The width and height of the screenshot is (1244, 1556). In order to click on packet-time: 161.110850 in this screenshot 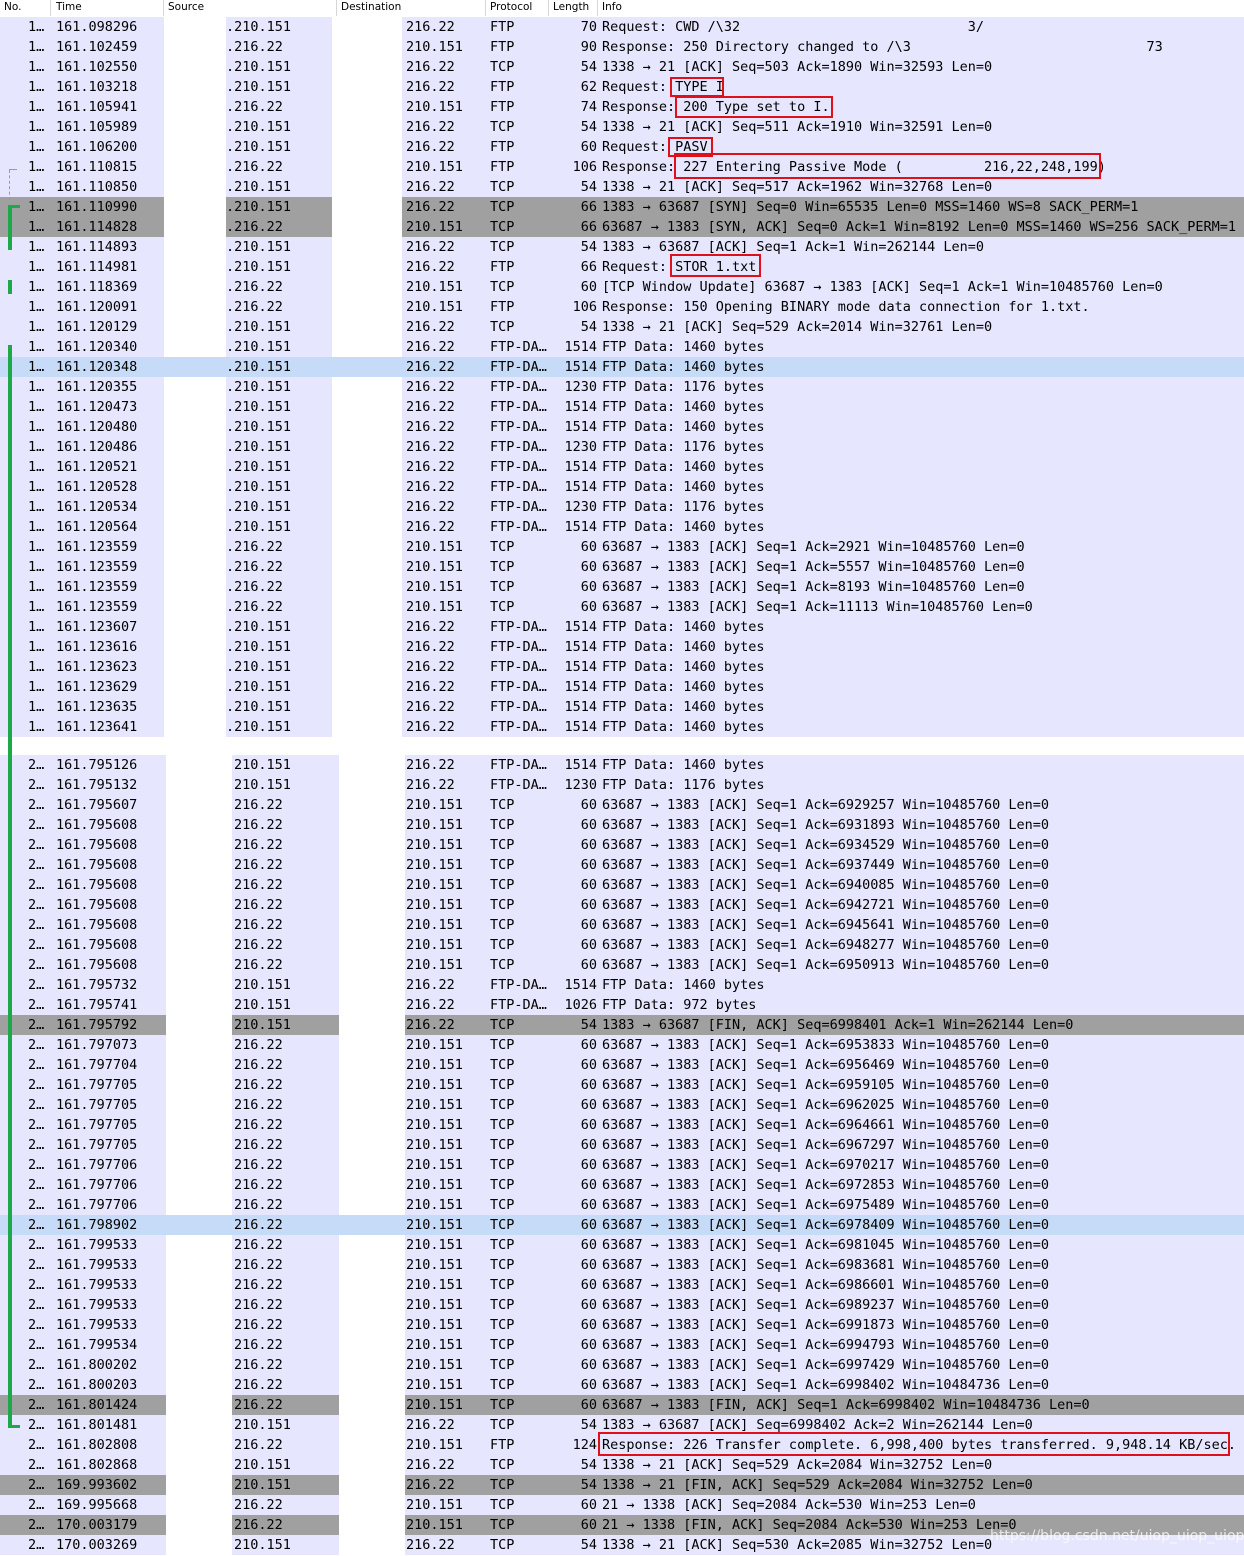, I will do `click(97, 187)`.